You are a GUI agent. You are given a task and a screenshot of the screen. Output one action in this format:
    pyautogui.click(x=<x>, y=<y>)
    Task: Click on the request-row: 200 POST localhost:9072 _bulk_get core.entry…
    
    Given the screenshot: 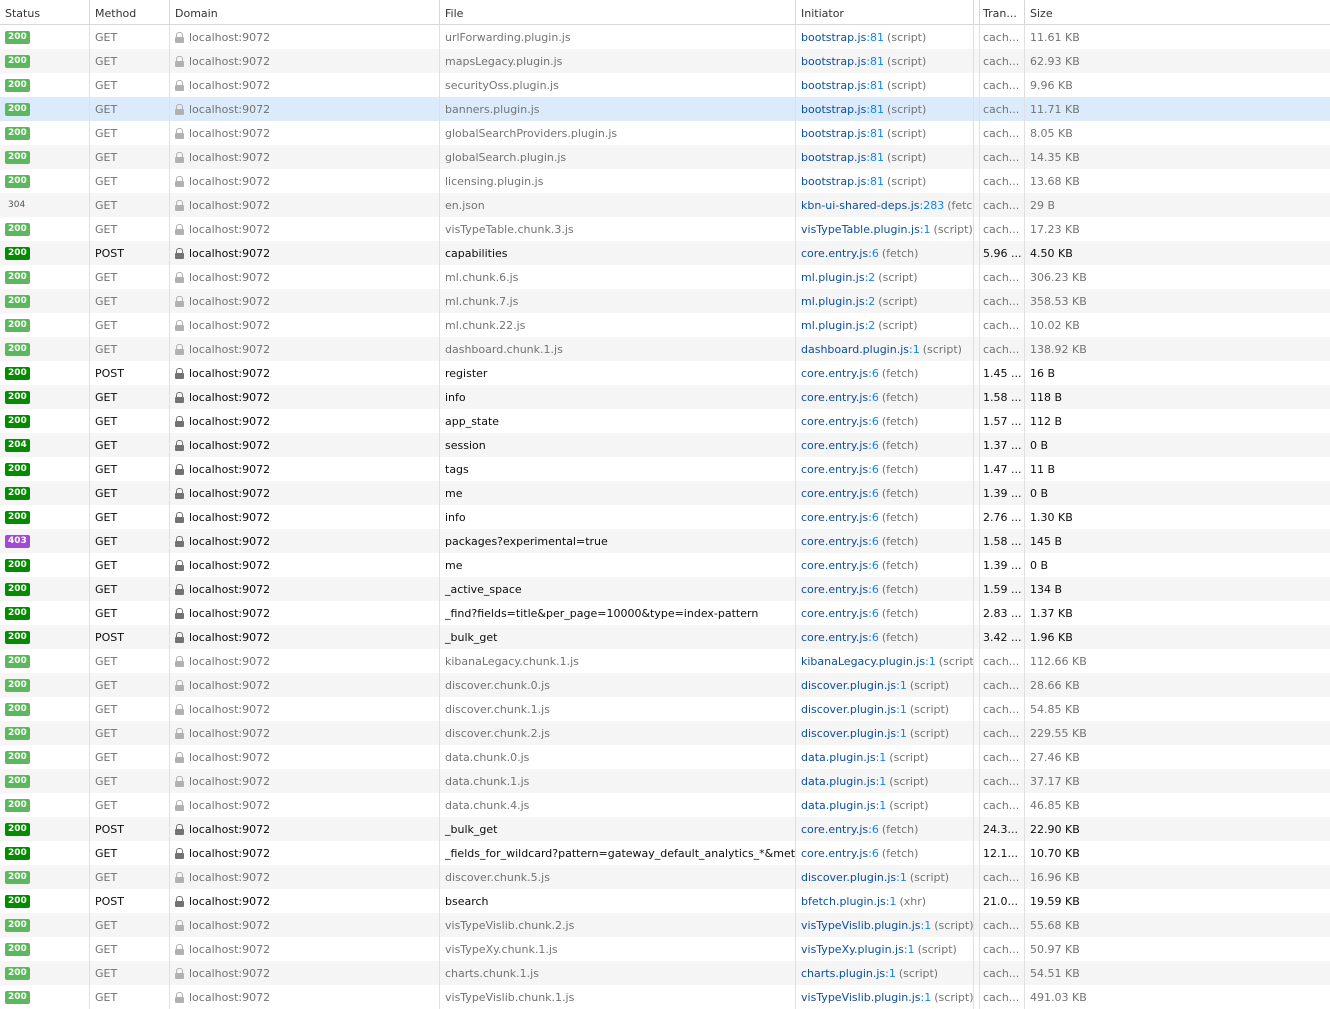 What is the action you would take?
    pyautogui.click(x=665, y=829)
    